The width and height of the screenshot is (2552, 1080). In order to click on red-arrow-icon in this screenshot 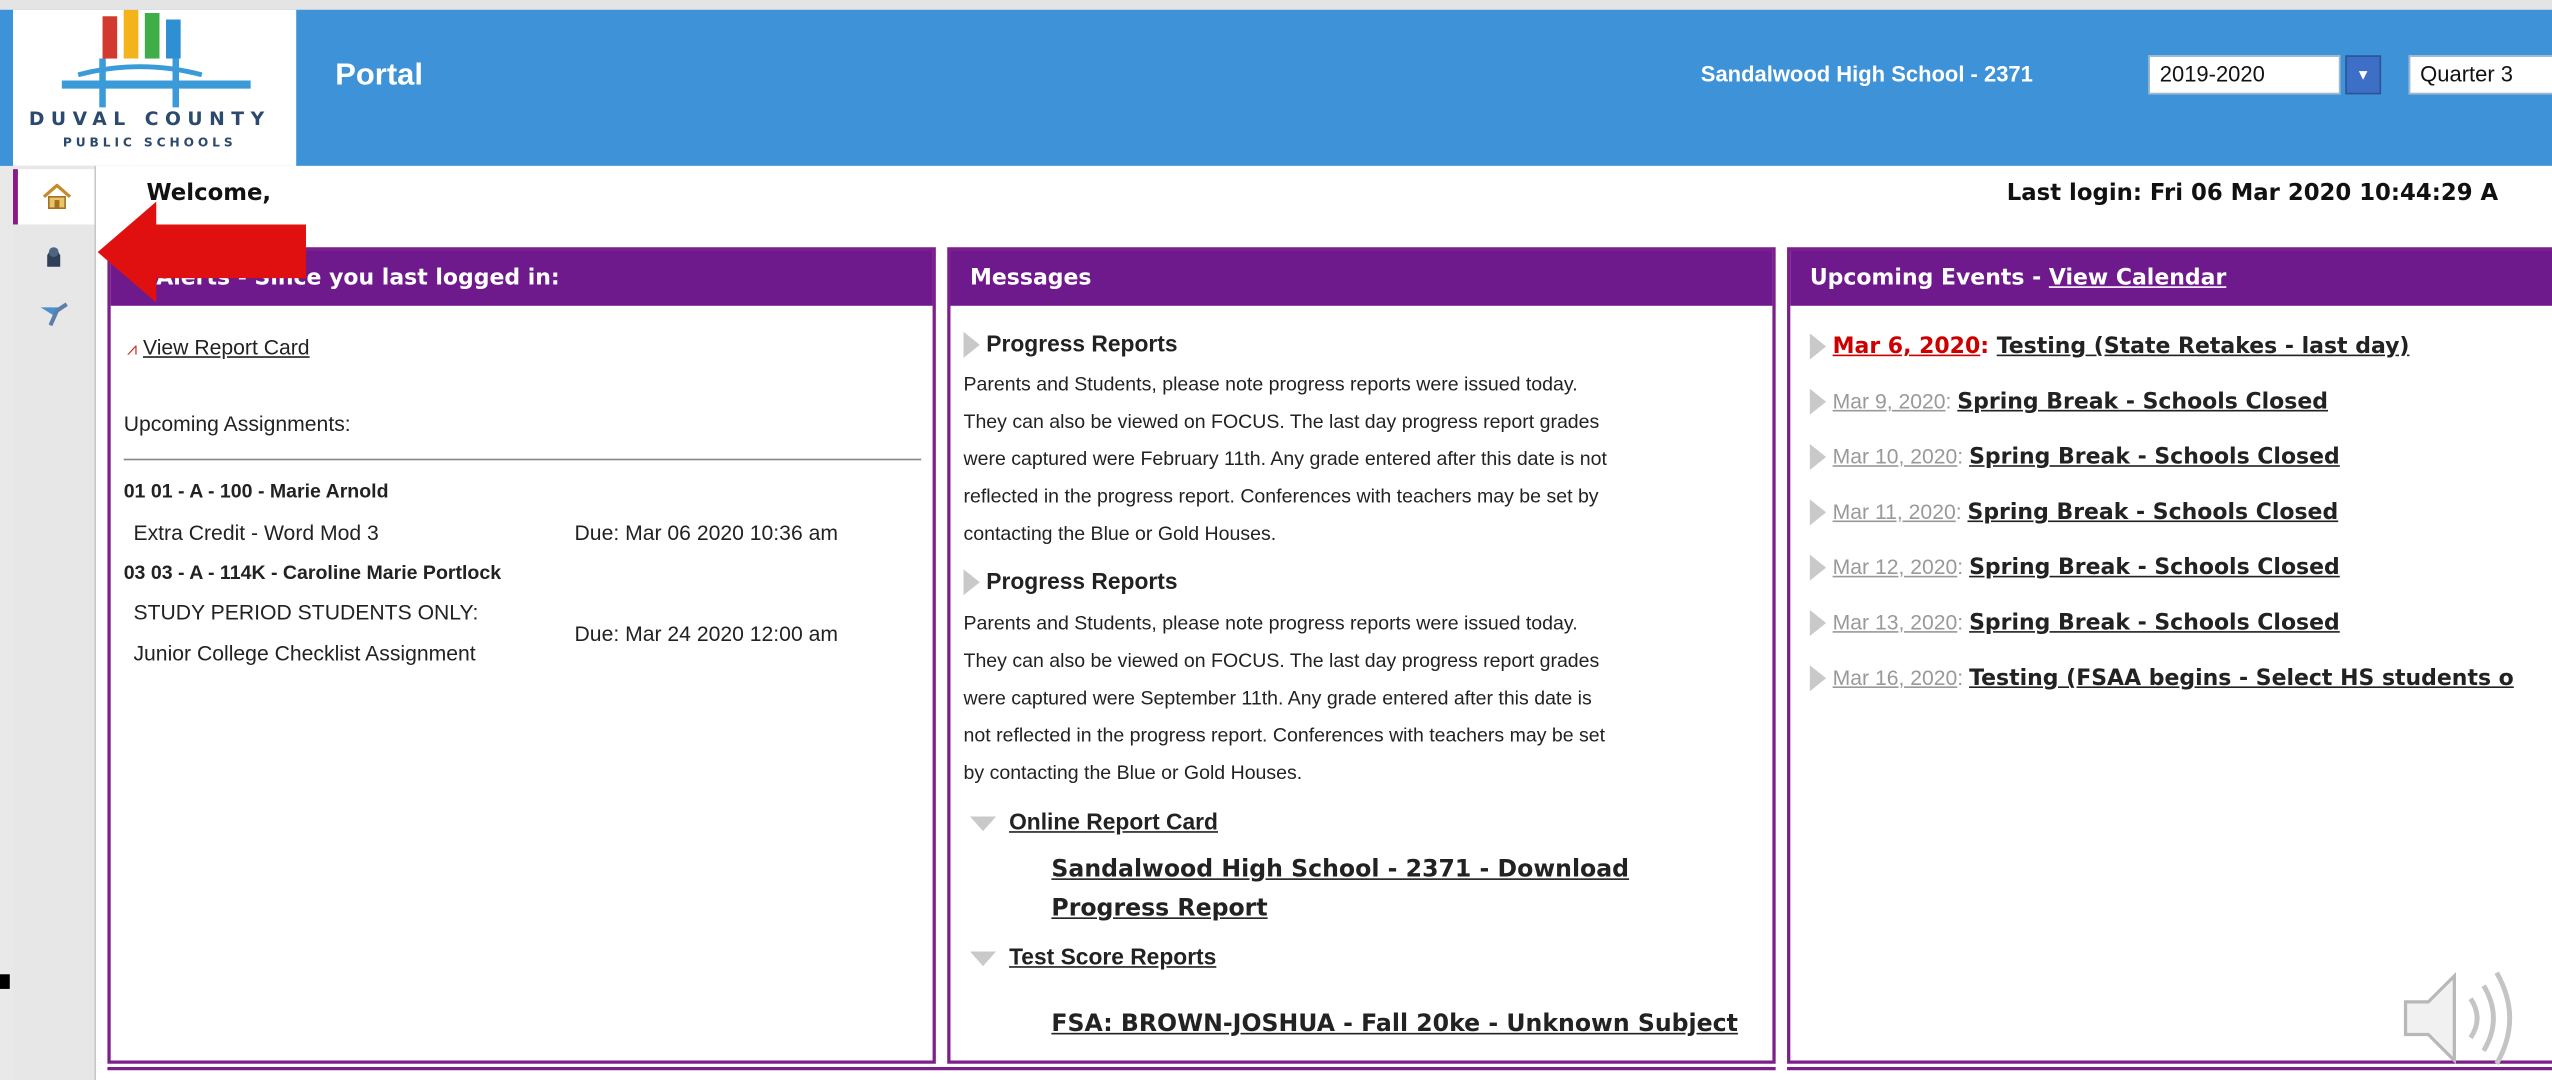, I will do `click(201, 252)`.